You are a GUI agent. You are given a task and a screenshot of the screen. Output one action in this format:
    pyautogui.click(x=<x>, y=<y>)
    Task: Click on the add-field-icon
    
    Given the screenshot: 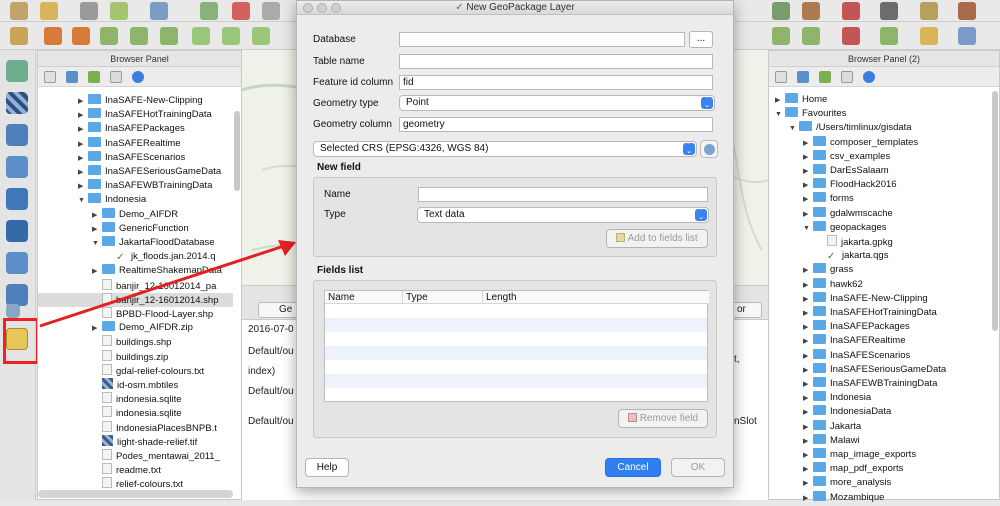 What is the action you would take?
    pyautogui.click(x=621, y=237)
    